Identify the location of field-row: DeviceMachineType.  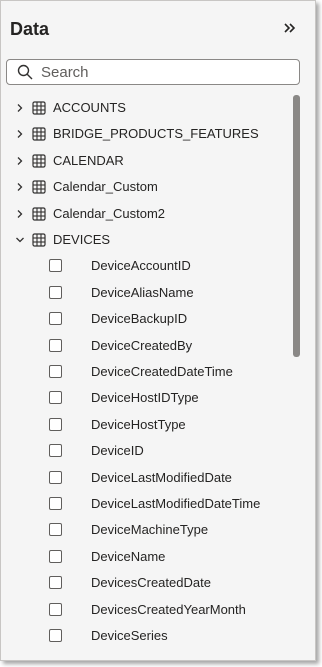
(146, 530).